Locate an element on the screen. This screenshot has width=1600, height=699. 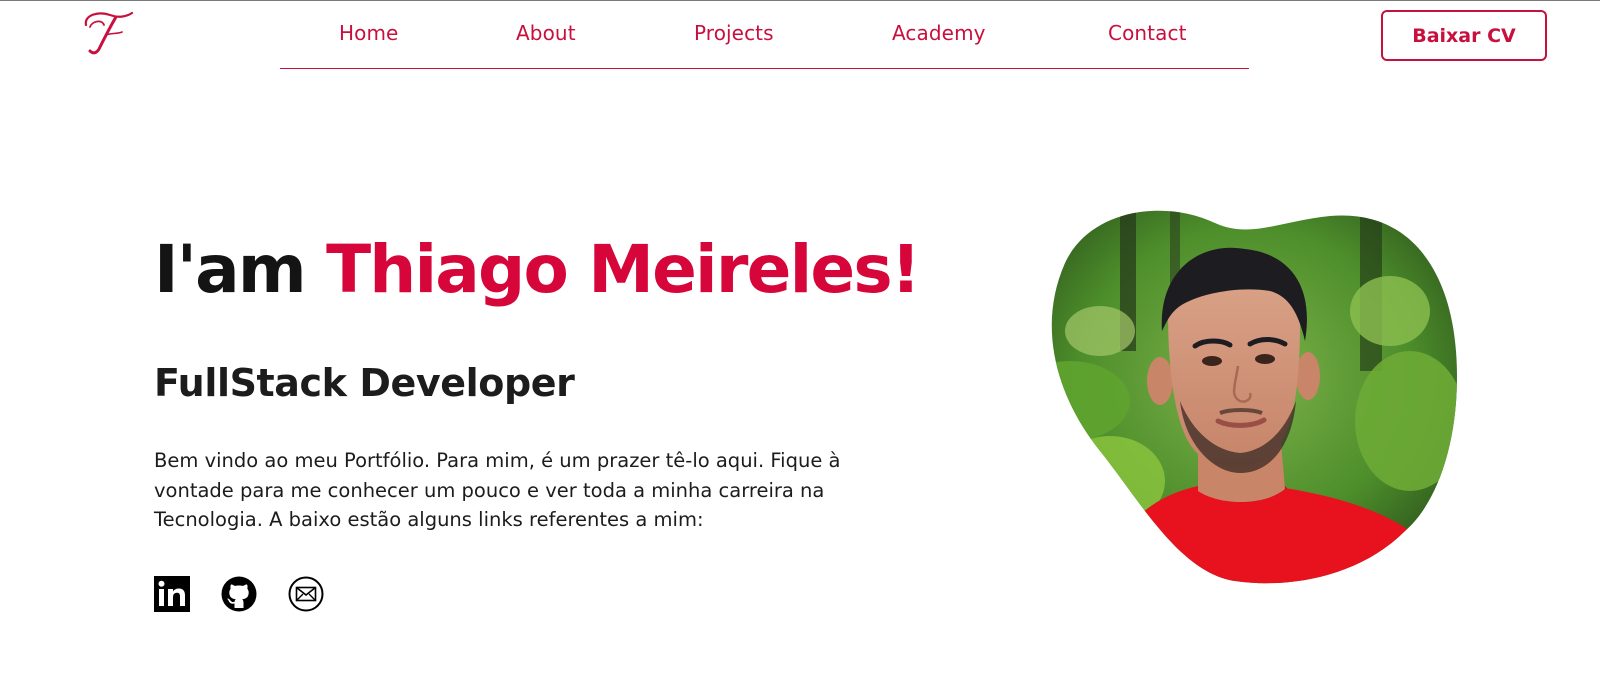
email-link is located at coordinates (306, 594).